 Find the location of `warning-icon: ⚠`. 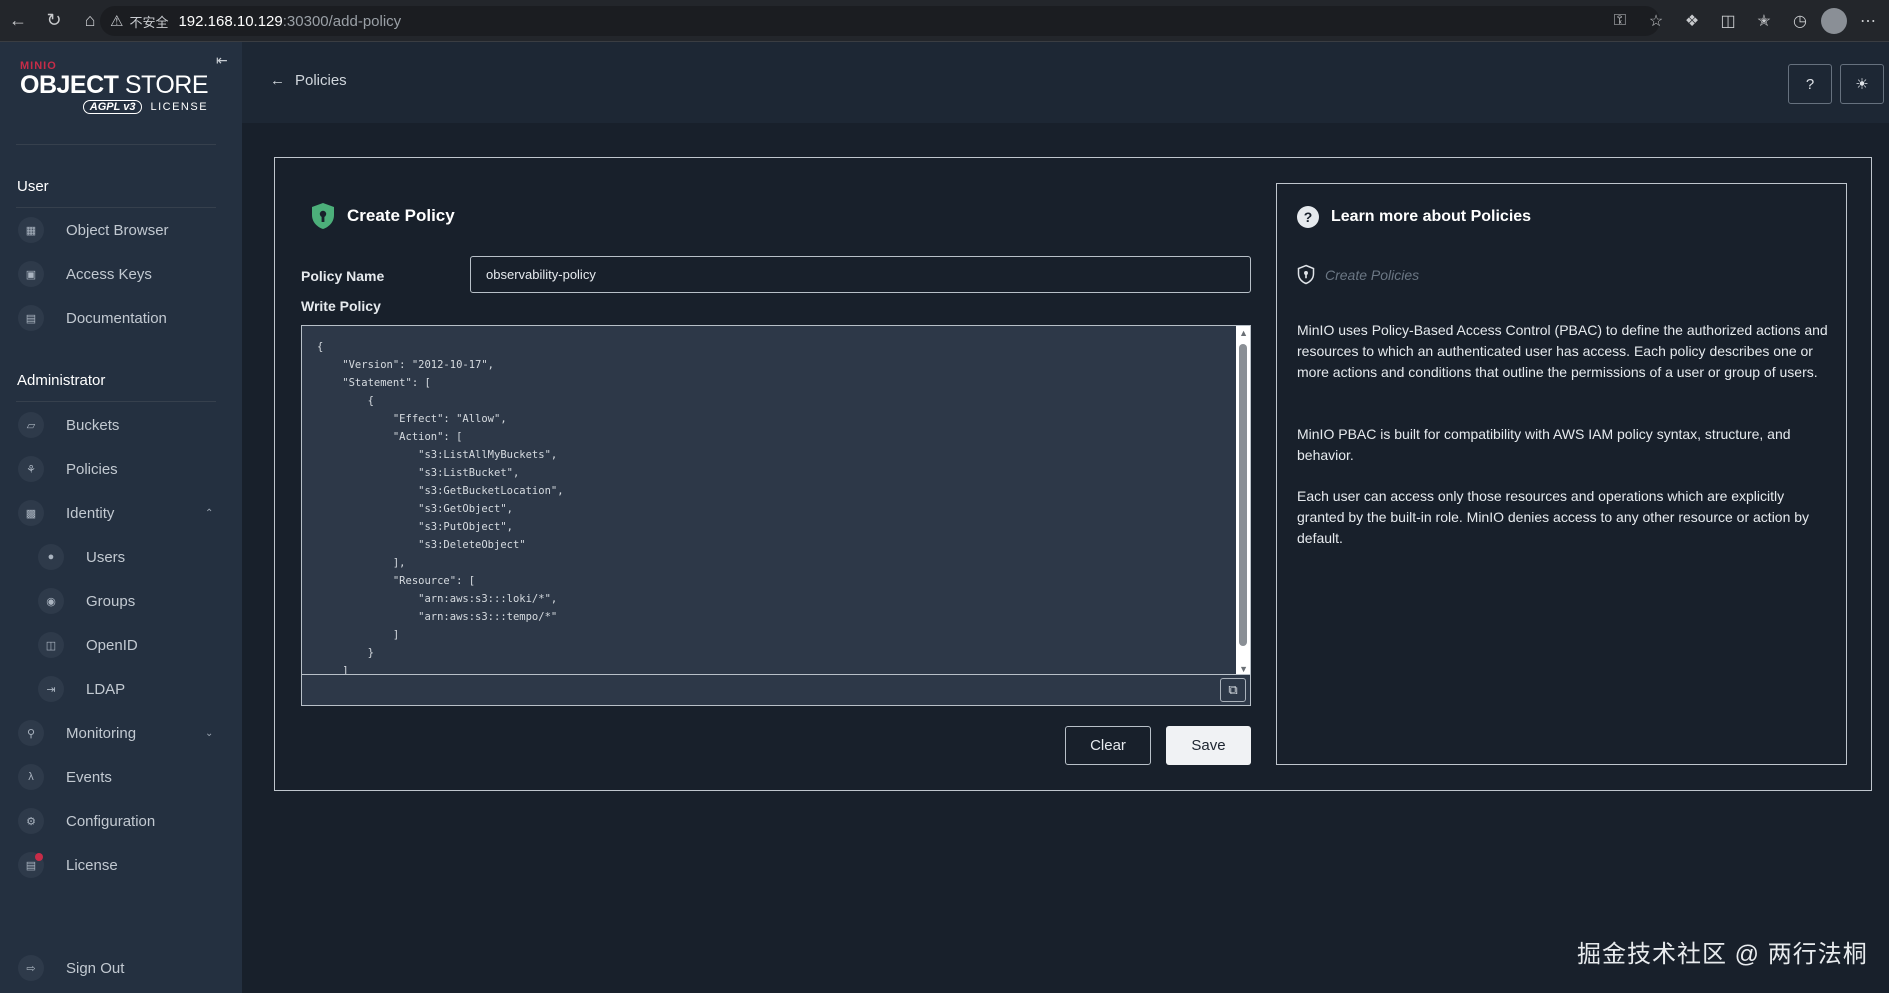

warning-icon: ⚠ is located at coordinates (117, 21).